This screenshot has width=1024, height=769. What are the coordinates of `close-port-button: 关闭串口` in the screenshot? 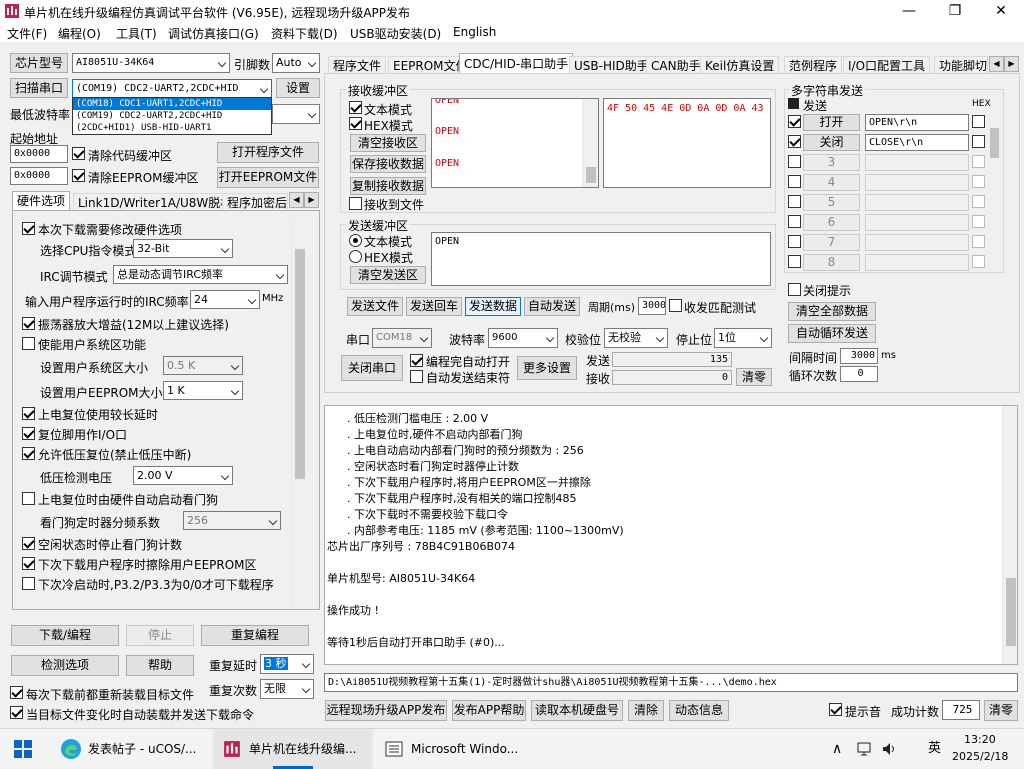 It's located at (372, 368).